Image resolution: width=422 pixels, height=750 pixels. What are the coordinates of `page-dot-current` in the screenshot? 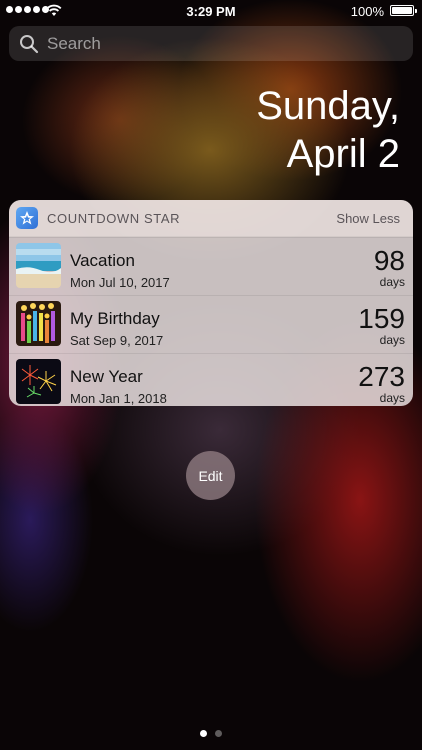 It's located at (203, 733).